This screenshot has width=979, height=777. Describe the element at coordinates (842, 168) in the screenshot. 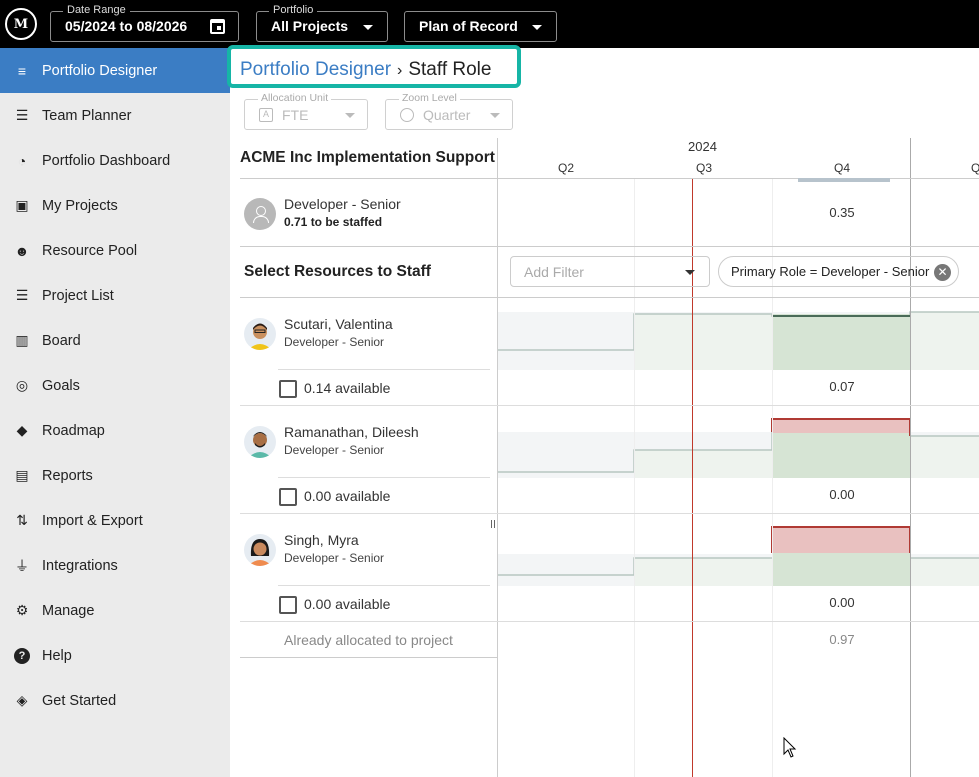

I see `quarter-label: Q4` at that location.